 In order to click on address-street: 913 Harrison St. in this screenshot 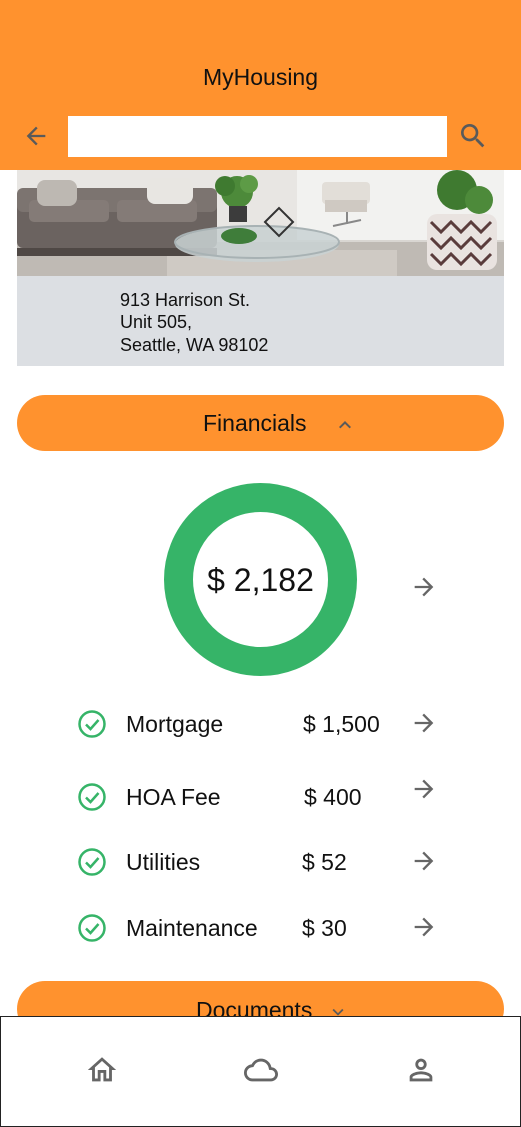, I will do `click(185, 300)`.